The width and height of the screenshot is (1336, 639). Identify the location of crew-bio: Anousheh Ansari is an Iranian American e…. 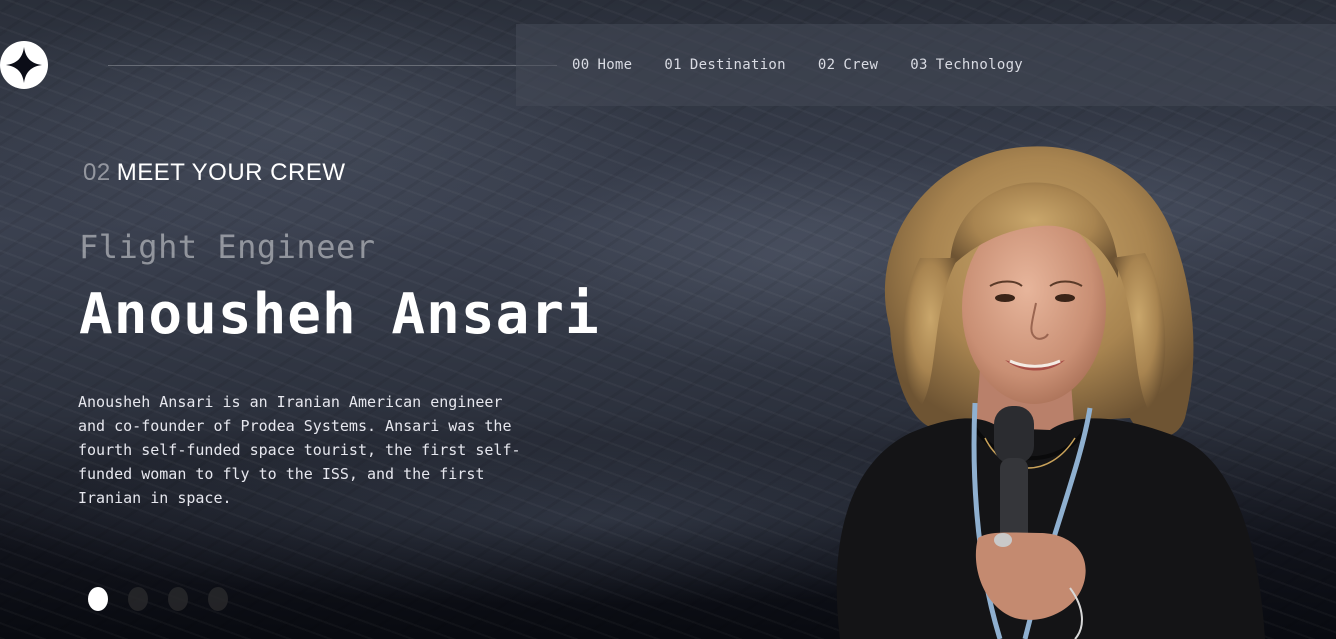
(299, 450).